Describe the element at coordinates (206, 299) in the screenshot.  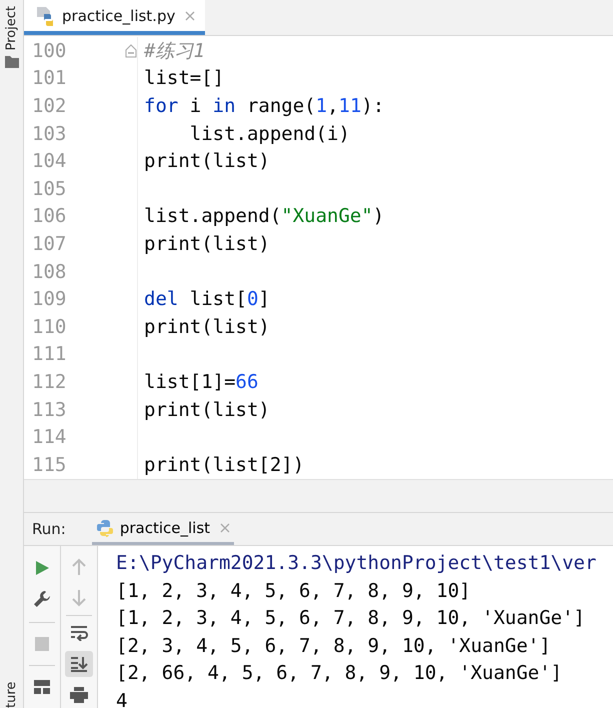
I see `code-line: del list[0]` at that location.